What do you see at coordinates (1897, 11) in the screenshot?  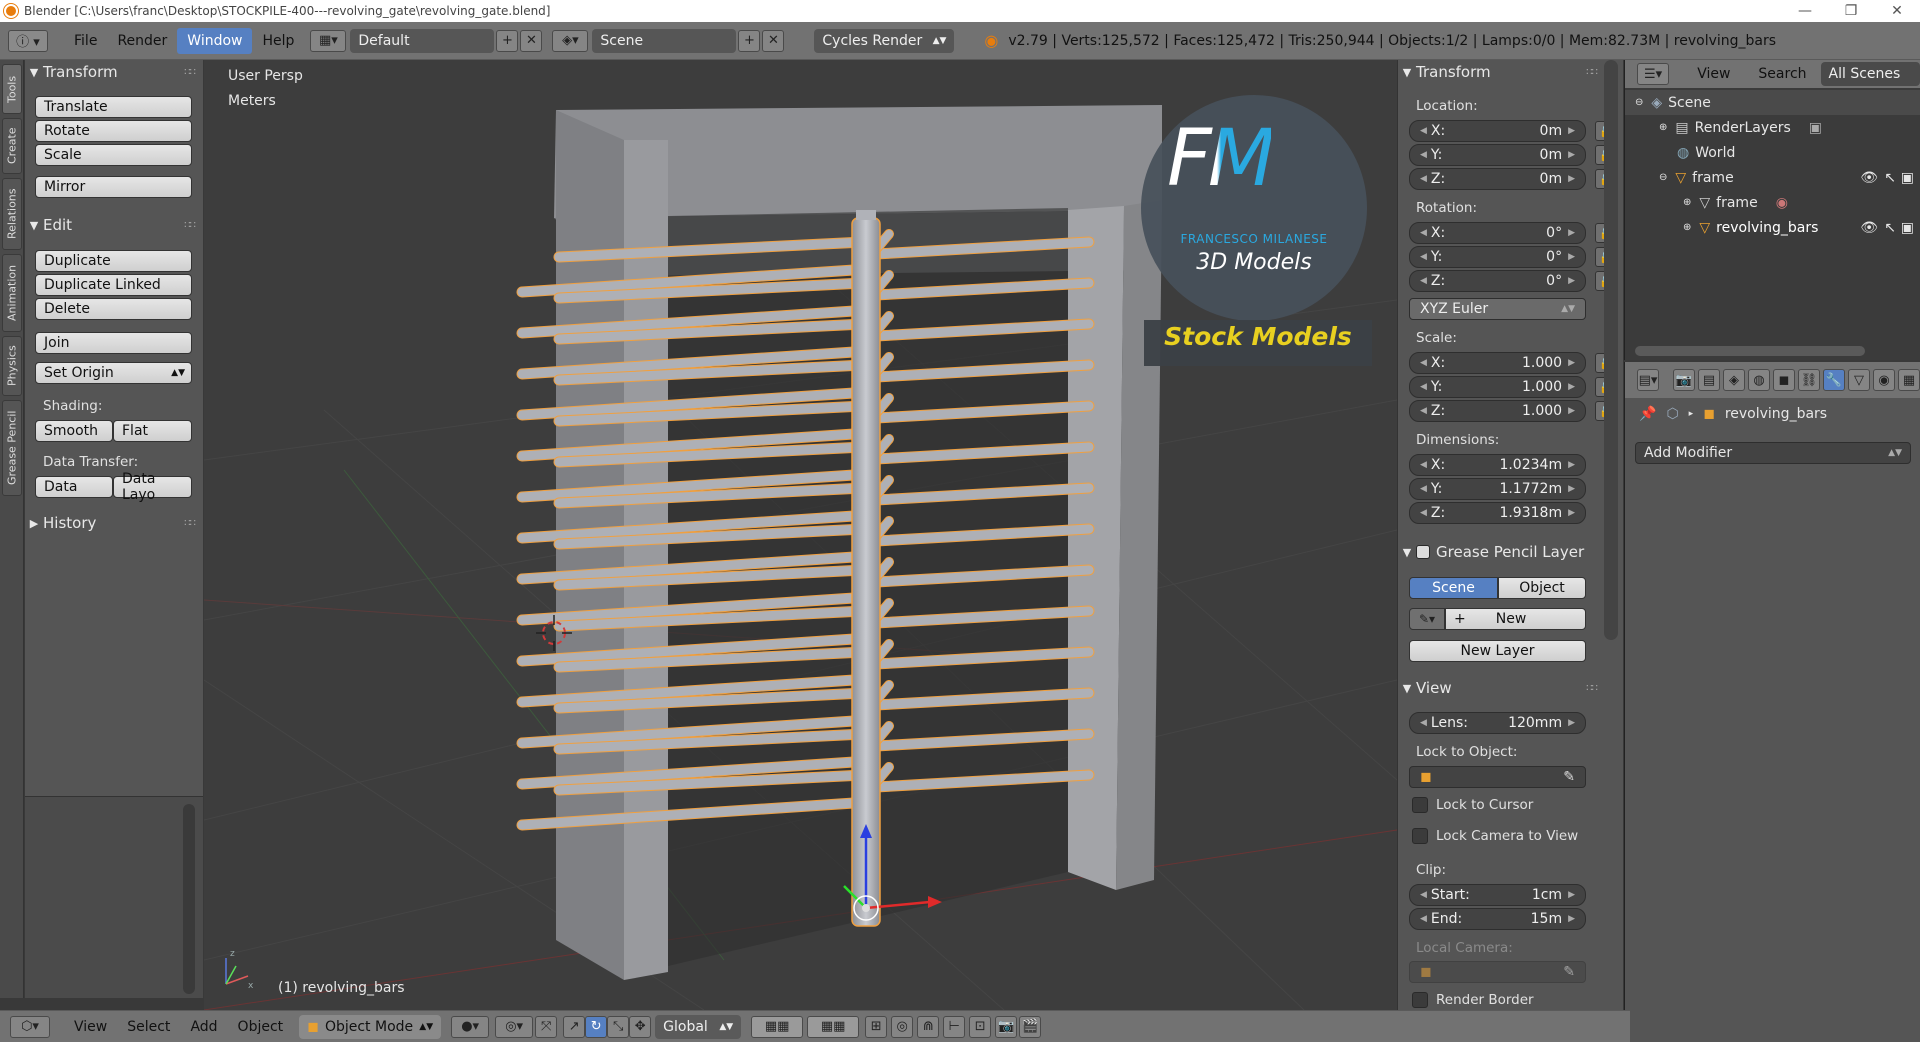 I see `close-button: ✕` at bounding box center [1897, 11].